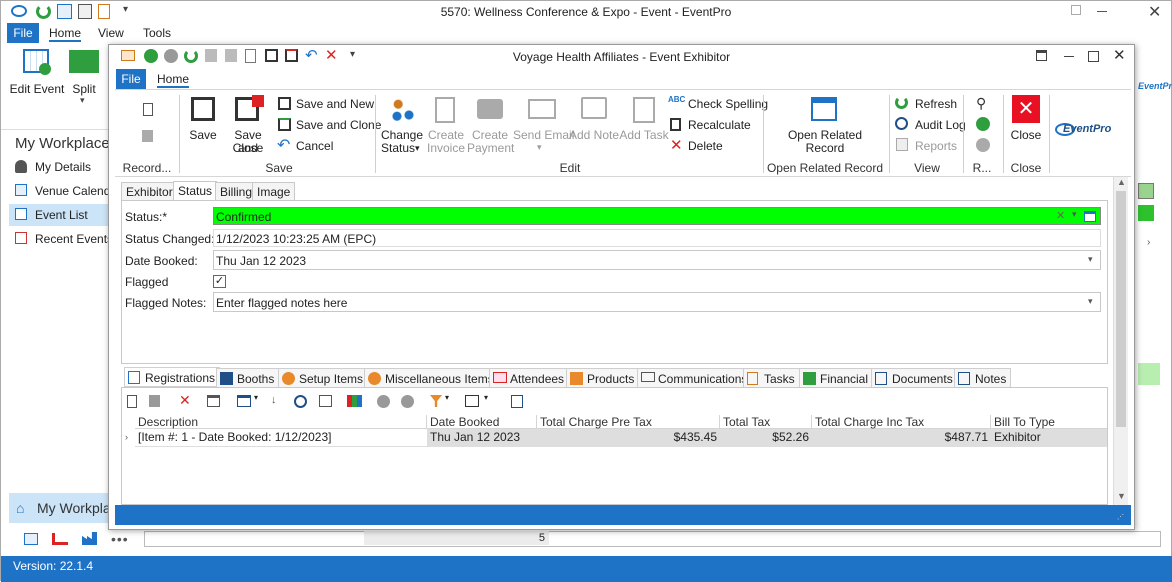  Describe the element at coordinates (65, 34) in the screenshot. I see `tab-home: Home` at that location.